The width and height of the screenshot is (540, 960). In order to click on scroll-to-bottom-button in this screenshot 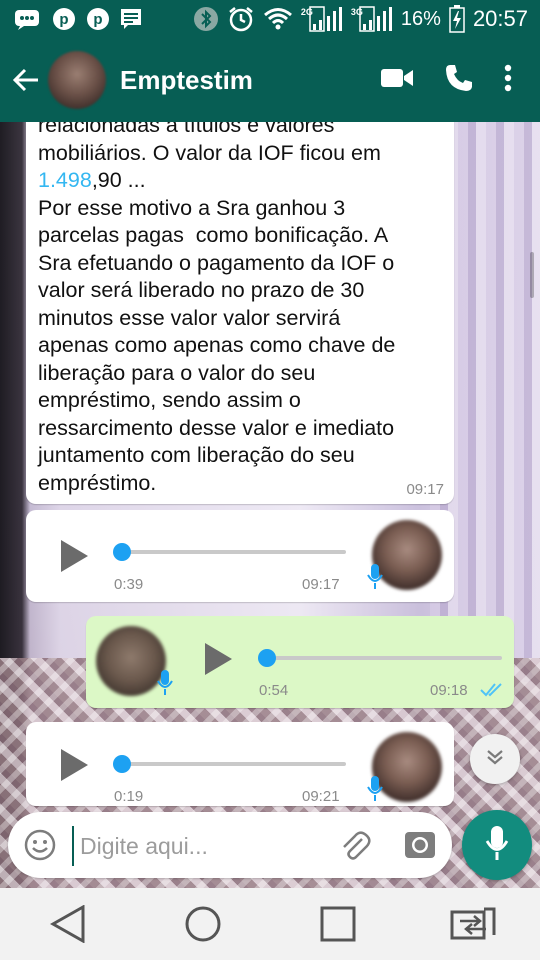, I will do `click(495, 759)`.